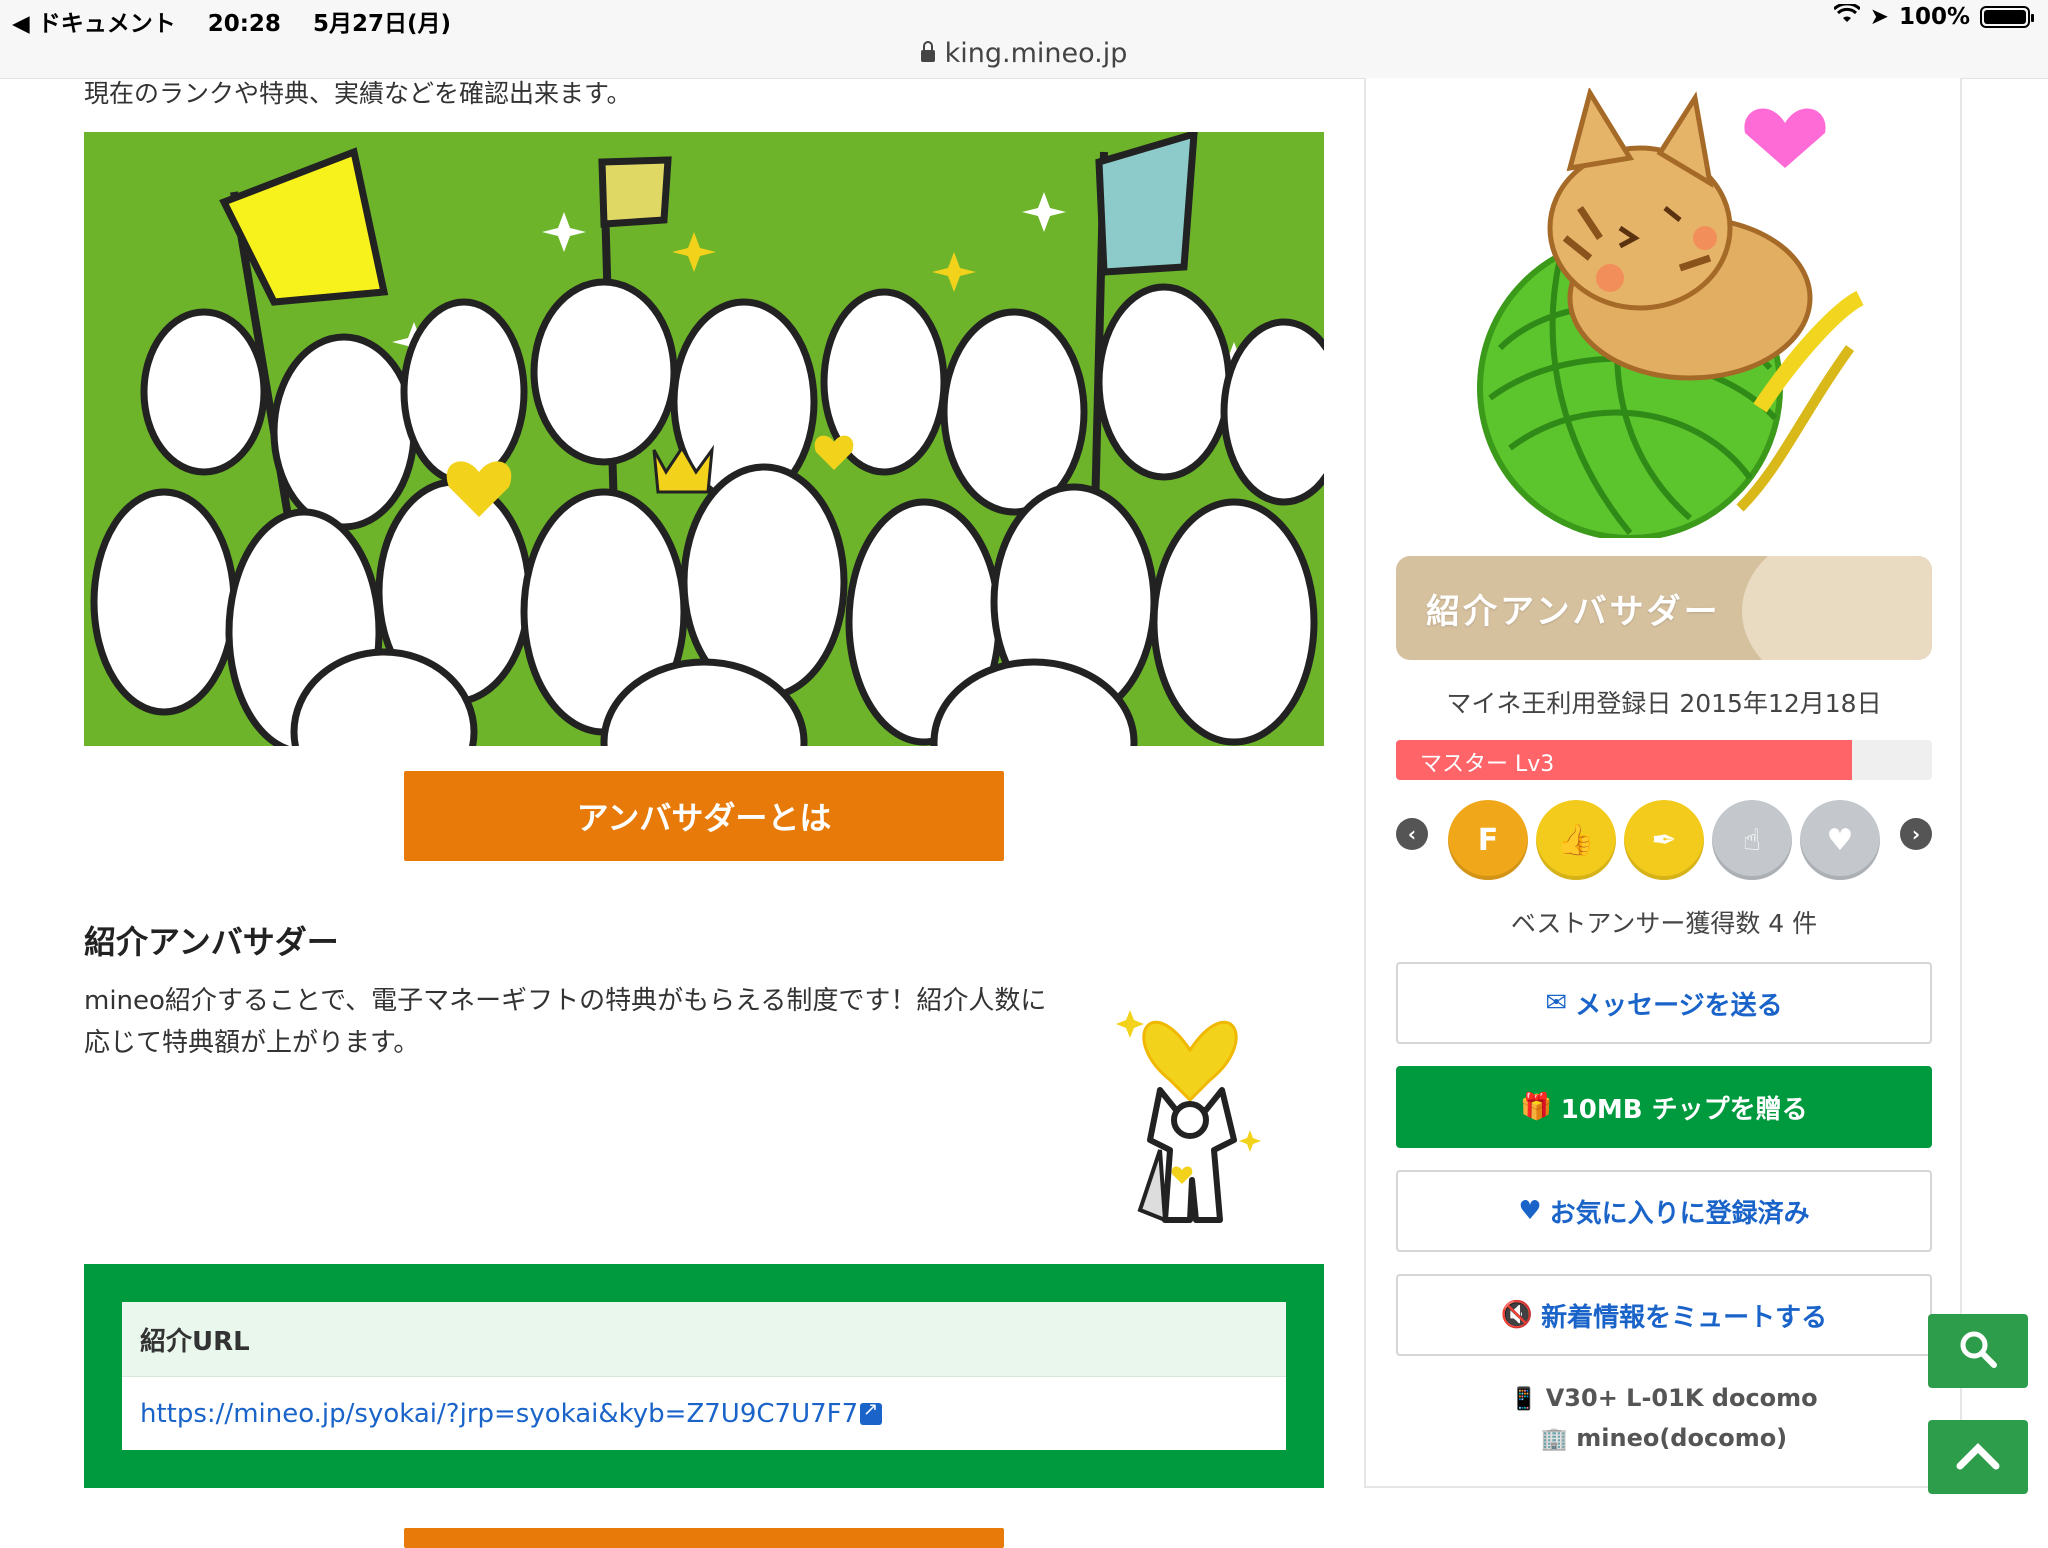 This screenshot has height=1548, width=2048. I want to click on clock: 20:28, so click(244, 24).